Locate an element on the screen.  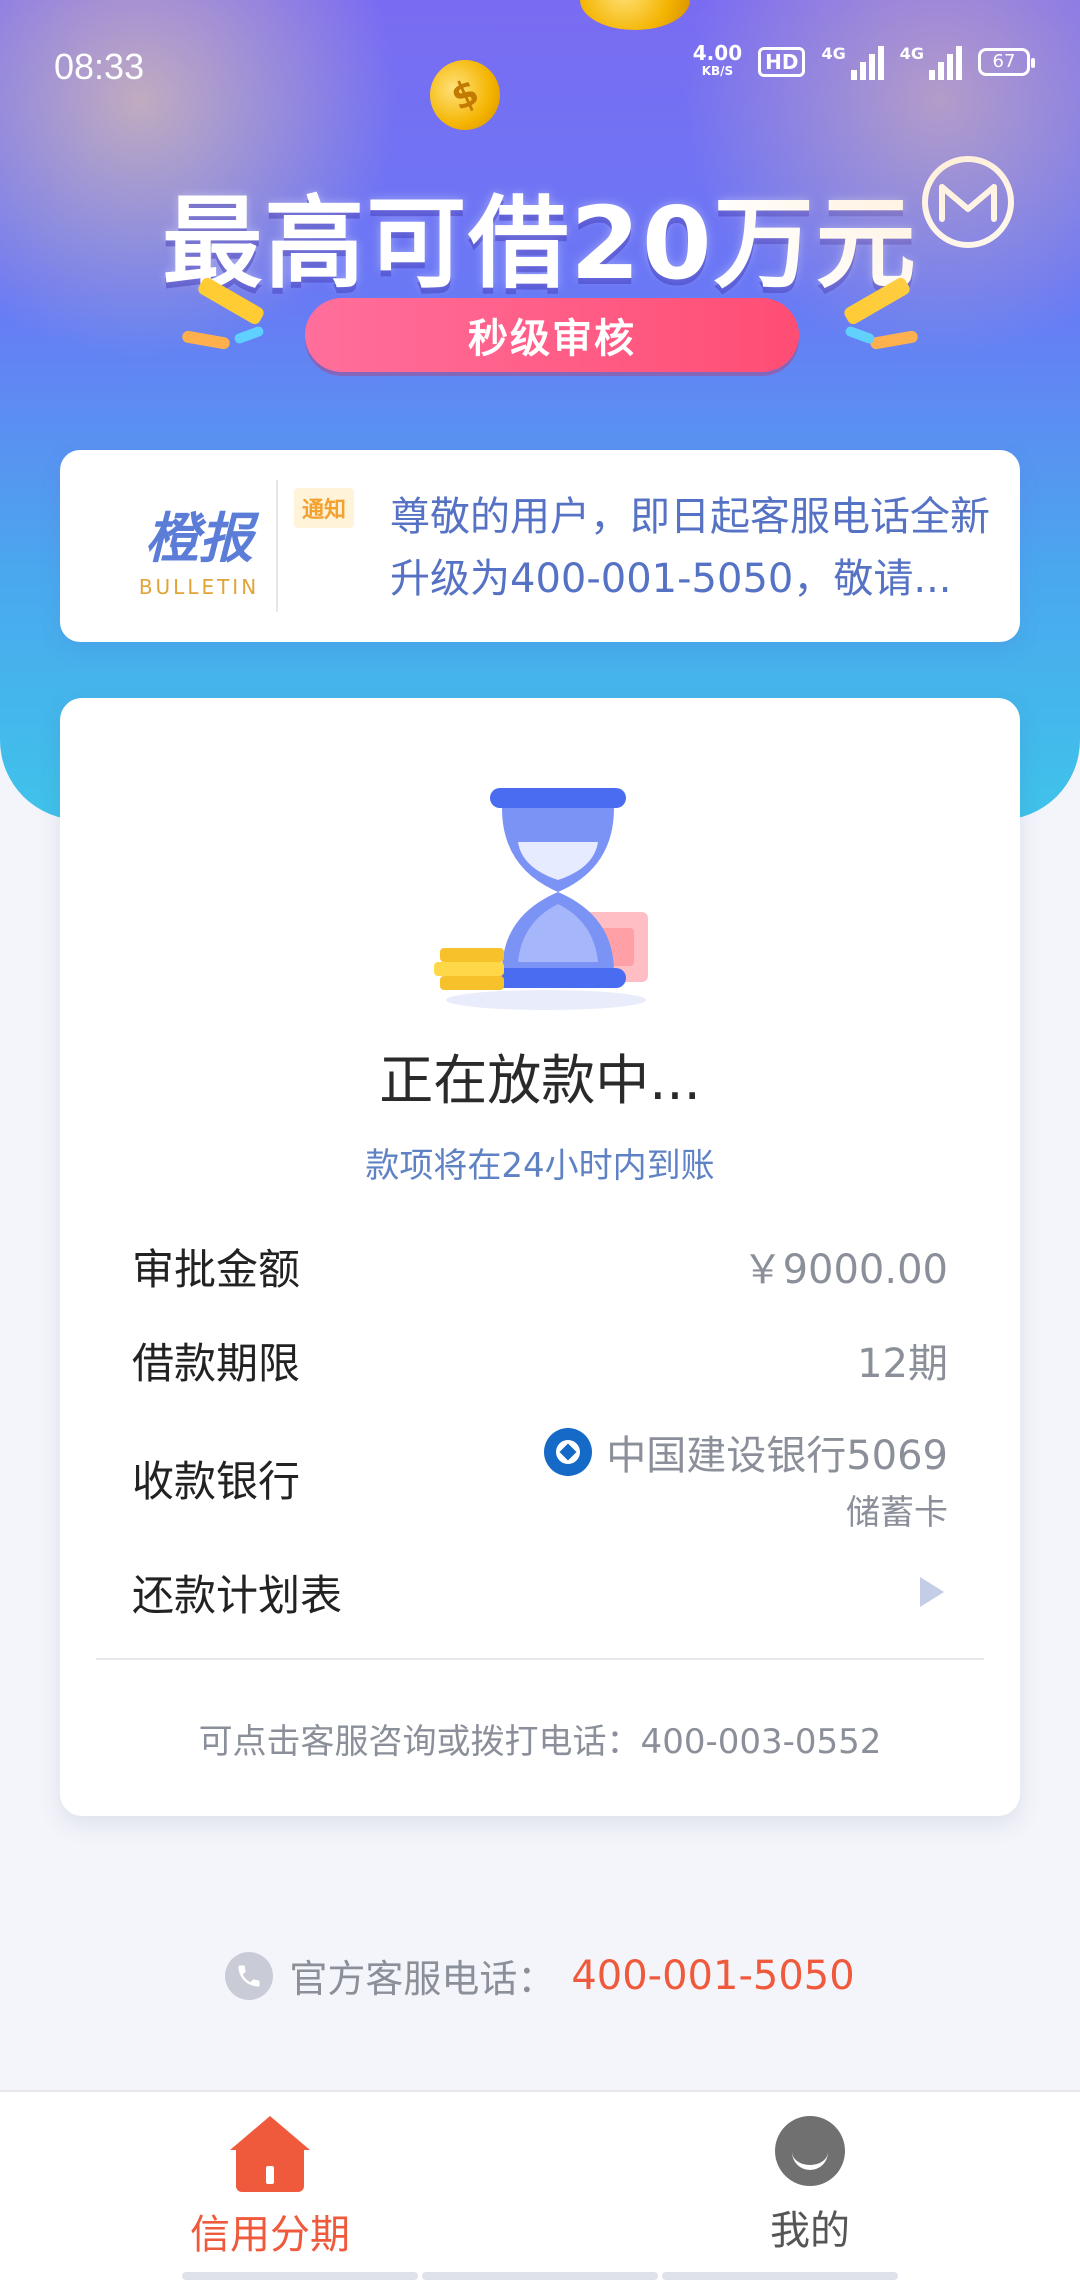
ccb-bank-logo-icon is located at coordinates (568, 1451).